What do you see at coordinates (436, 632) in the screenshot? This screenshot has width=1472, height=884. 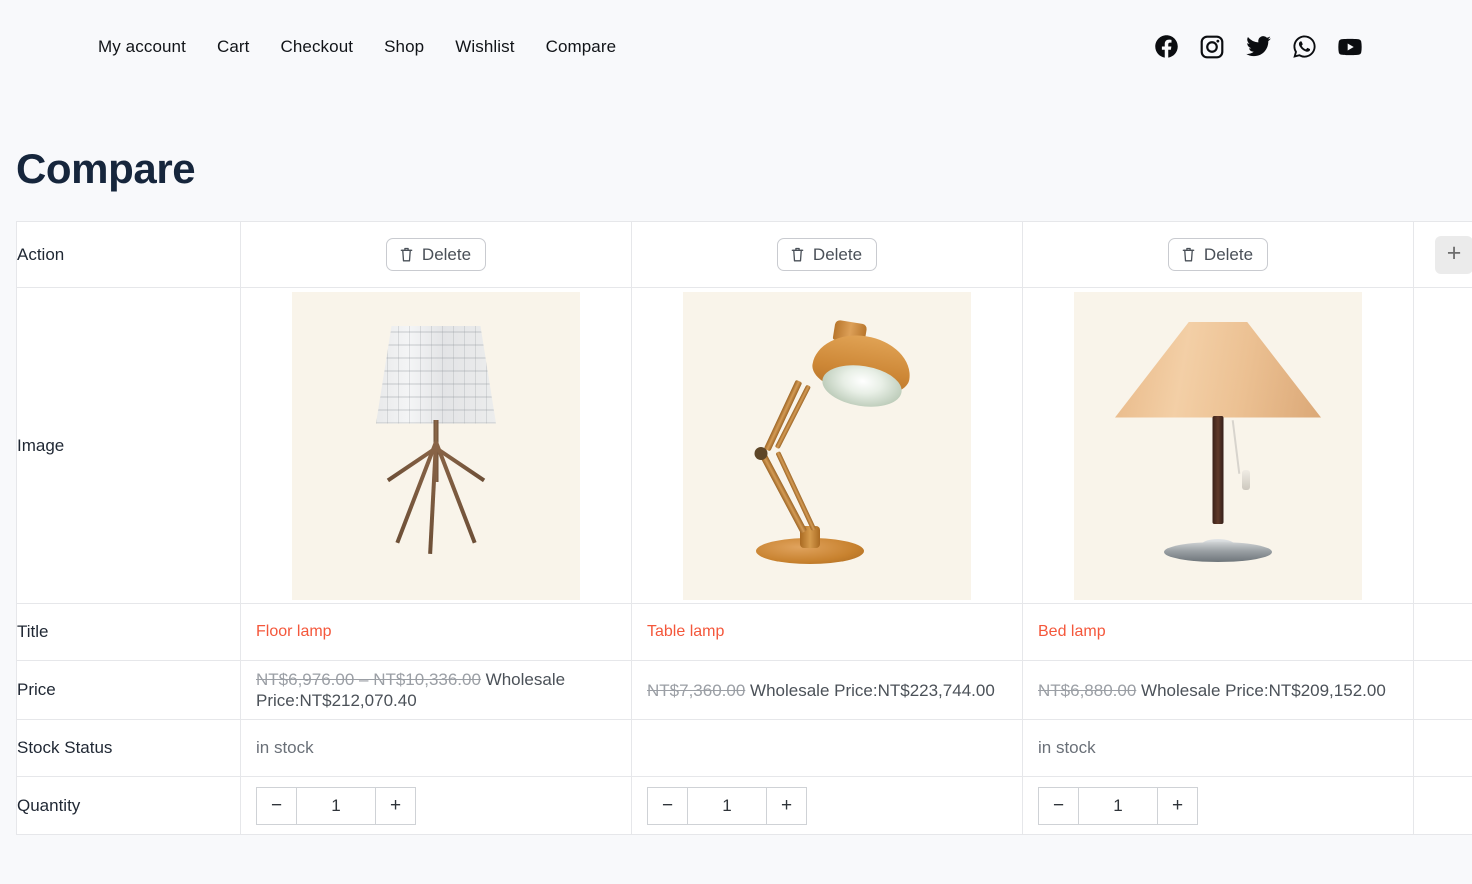 I see `title-cell-1: Floor lamp` at bounding box center [436, 632].